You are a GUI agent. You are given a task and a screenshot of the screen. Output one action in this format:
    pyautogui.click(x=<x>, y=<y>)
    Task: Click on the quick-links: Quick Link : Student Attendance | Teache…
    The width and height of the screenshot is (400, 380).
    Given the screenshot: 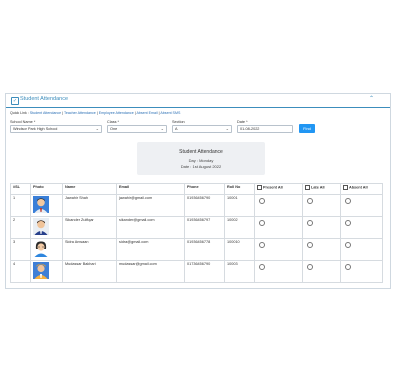 What is the action you would take?
    pyautogui.click(x=95, y=113)
    